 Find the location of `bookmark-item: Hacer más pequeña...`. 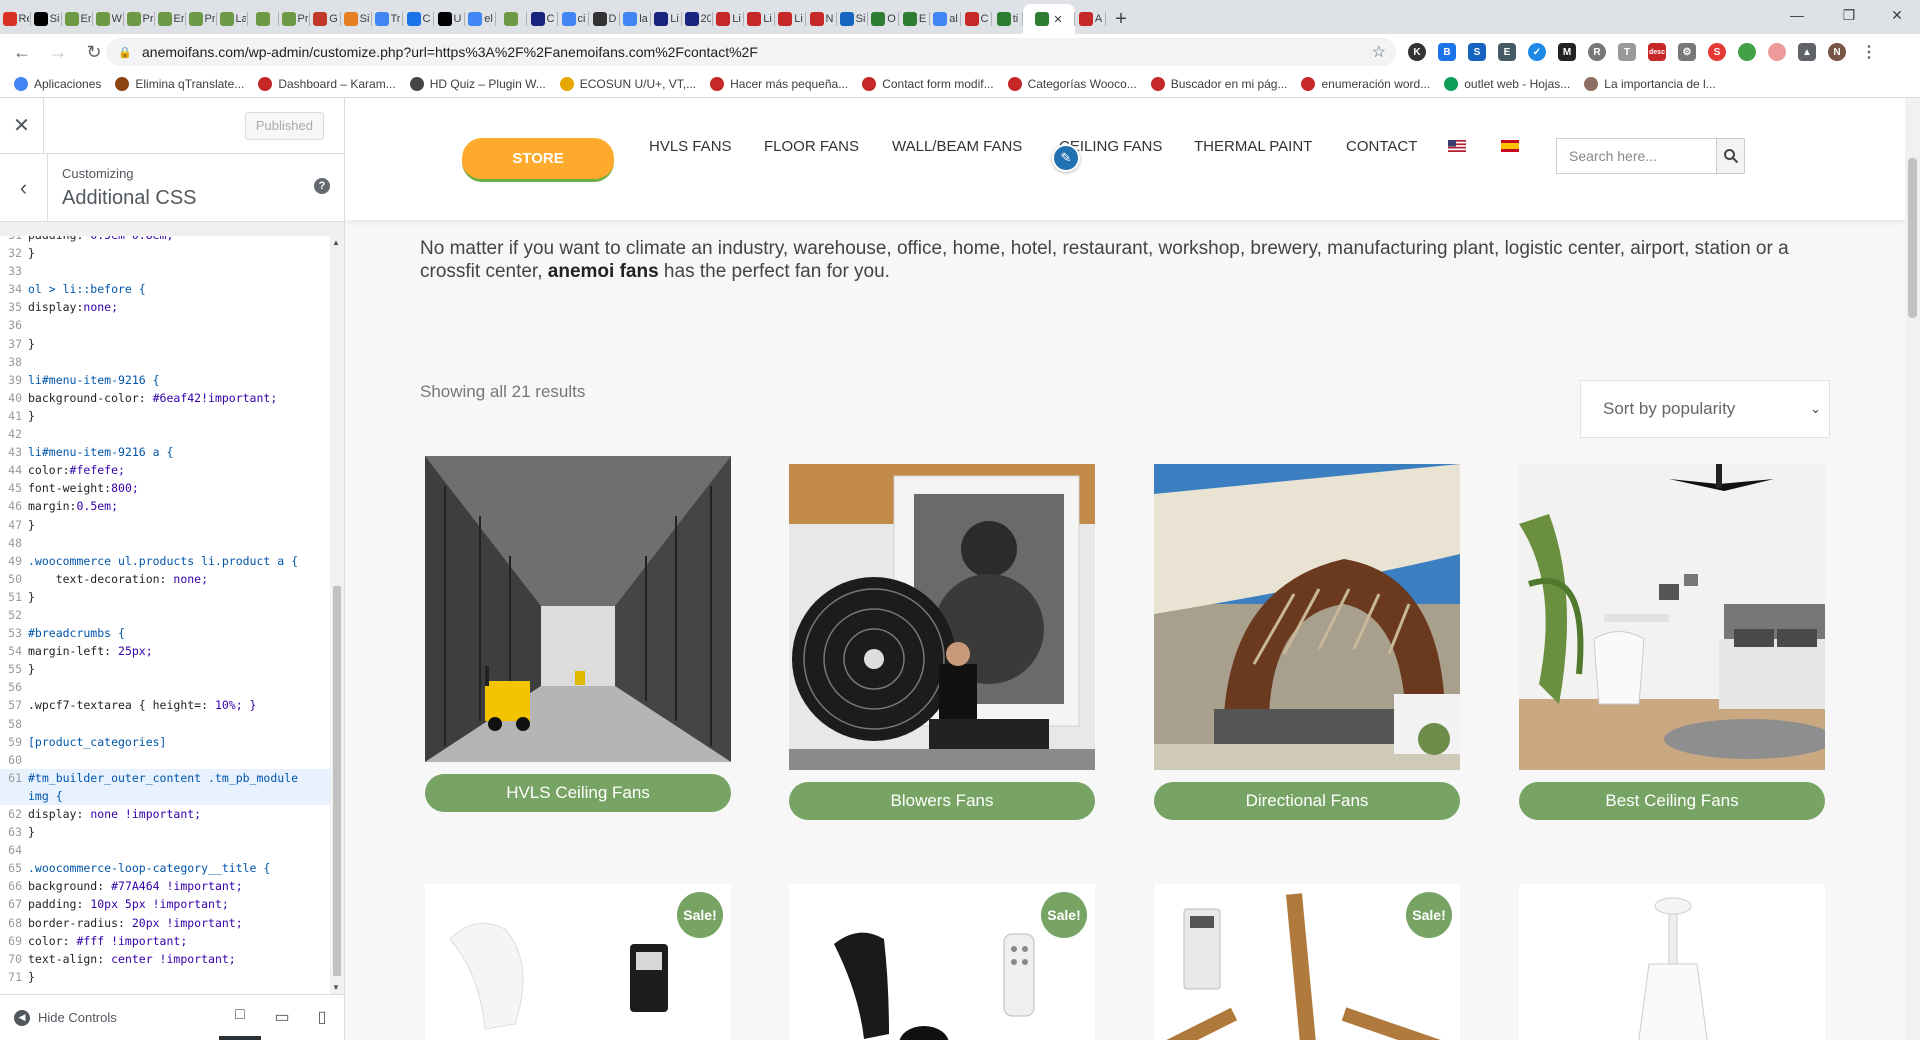

bookmark-item: Hacer más pequeña... is located at coordinates (779, 83).